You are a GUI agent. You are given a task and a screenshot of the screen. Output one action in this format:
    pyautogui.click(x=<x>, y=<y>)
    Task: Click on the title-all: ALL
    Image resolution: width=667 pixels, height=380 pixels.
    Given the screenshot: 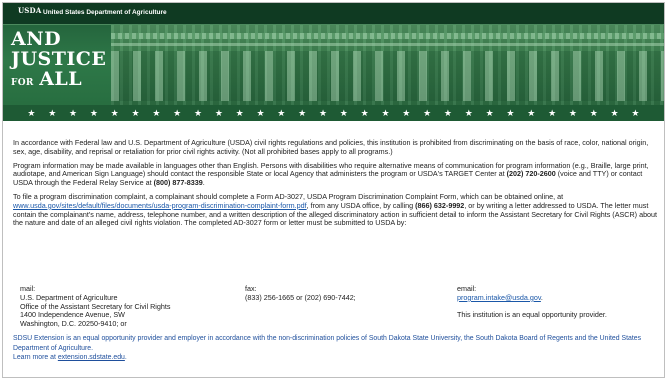 What is the action you would take?
    pyautogui.click(x=61, y=79)
    